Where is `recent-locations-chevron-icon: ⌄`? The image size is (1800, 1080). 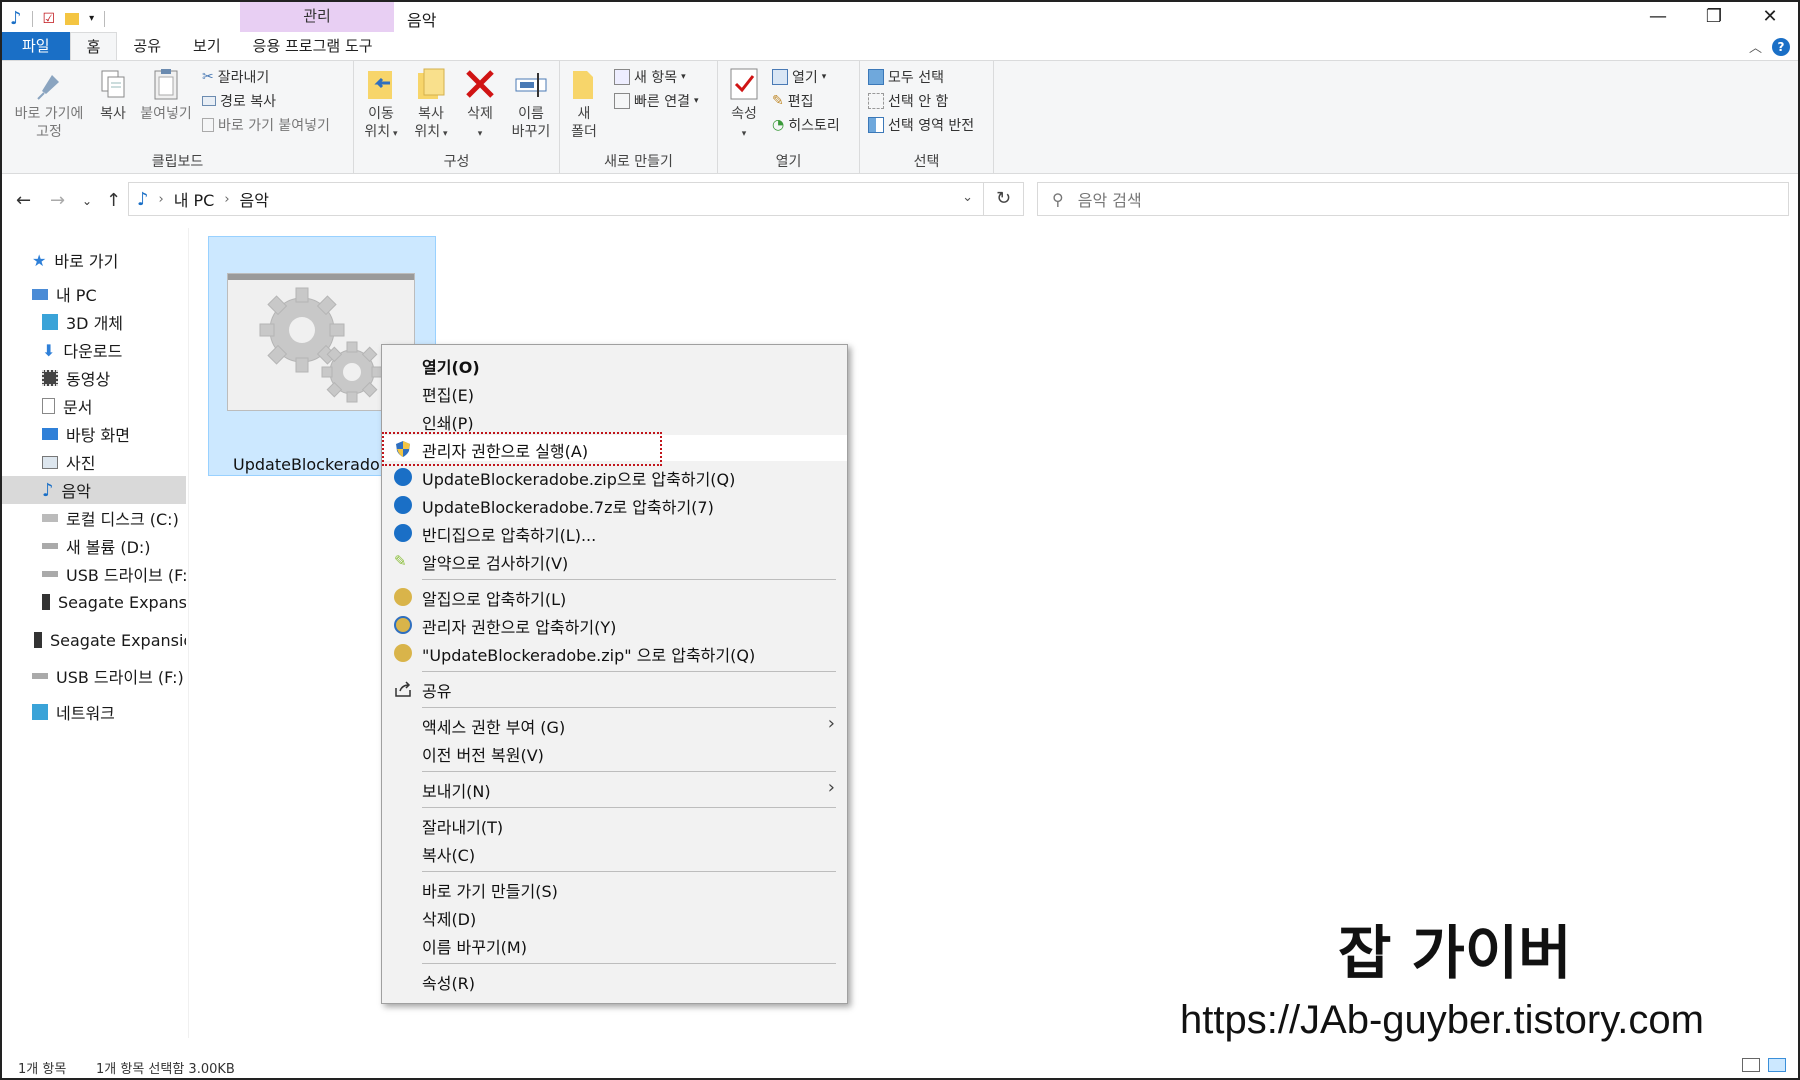 recent-locations-chevron-icon: ⌄ is located at coordinates (87, 201).